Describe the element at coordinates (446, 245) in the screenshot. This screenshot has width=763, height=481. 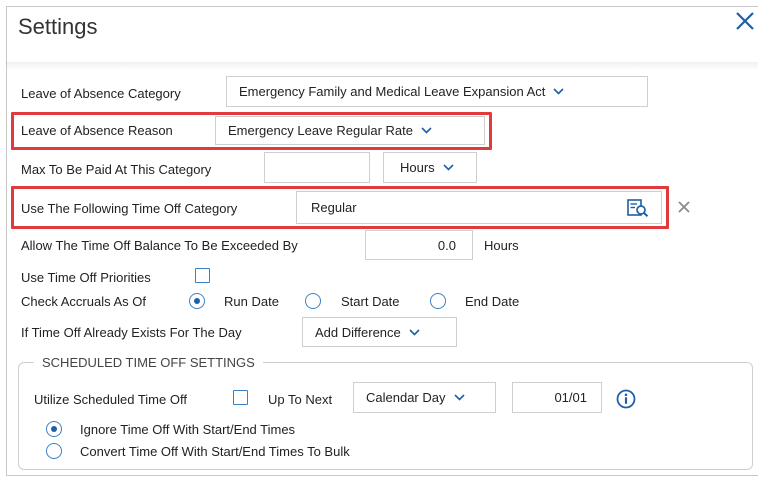
I see `balance-exceeded-value: 0.0` at that location.